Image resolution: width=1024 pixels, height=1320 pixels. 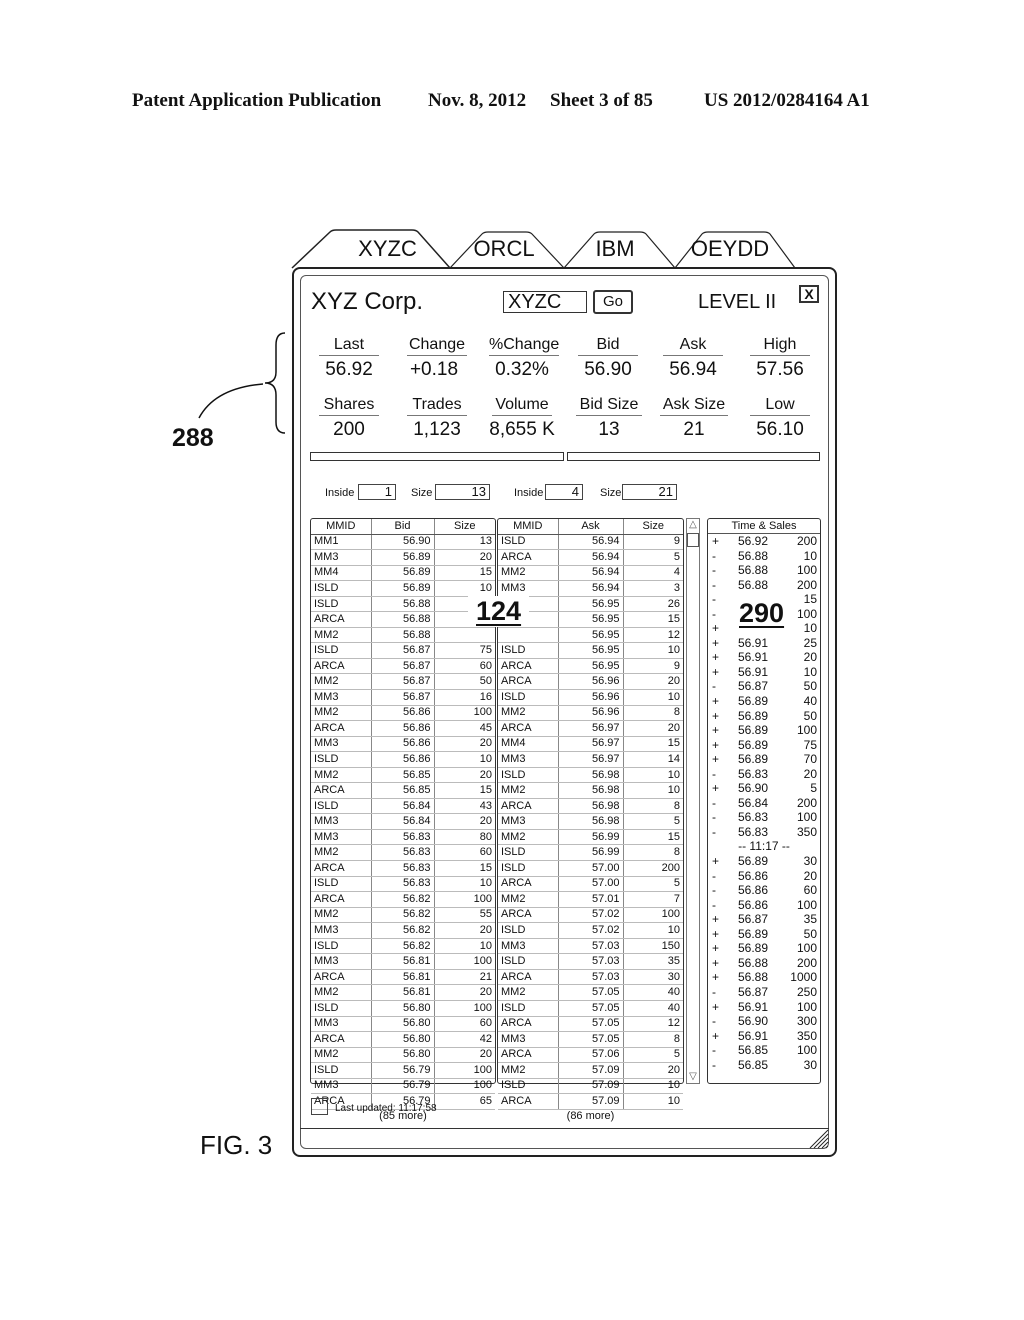 I want to click on bid-row: ARCA 56.81 21, so click(x=403, y=977).